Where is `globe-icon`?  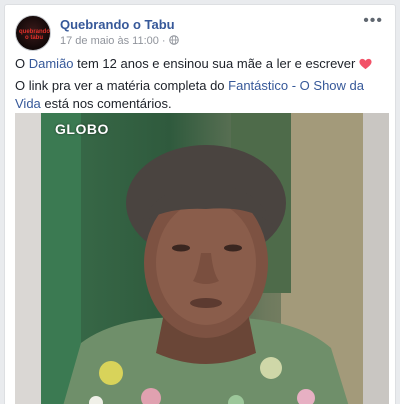
globe-icon is located at coordinates (173, 40).